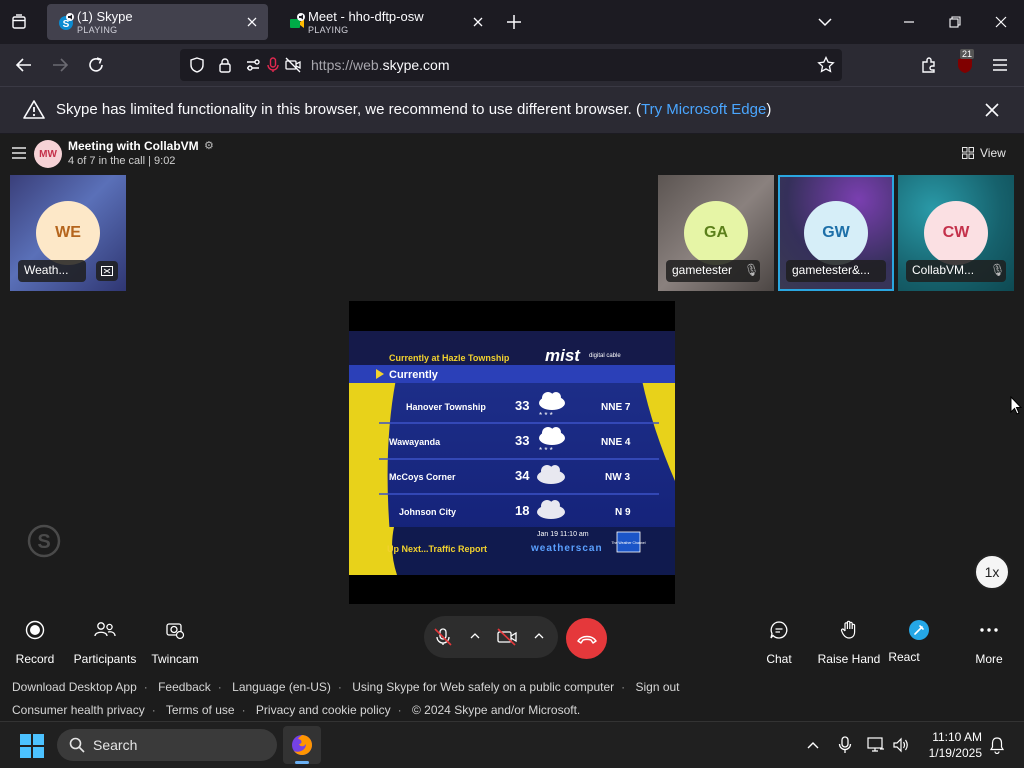  What do you see at coordinates (209, 145) in the screenshot?
I see `settings-gear-icon: ⚙` at bounding box center [209, 145].